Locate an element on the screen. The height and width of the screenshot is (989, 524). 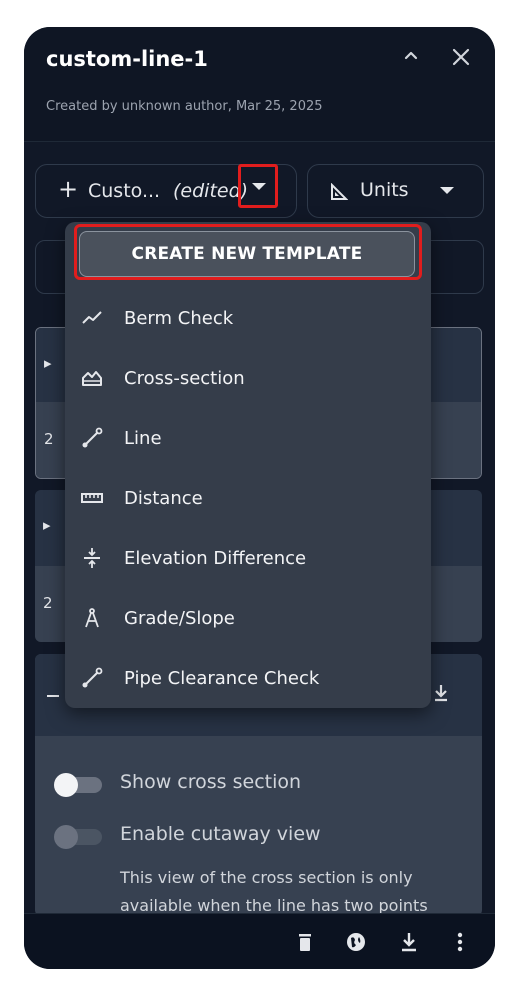
close-button is located at coordinates (461, 57).